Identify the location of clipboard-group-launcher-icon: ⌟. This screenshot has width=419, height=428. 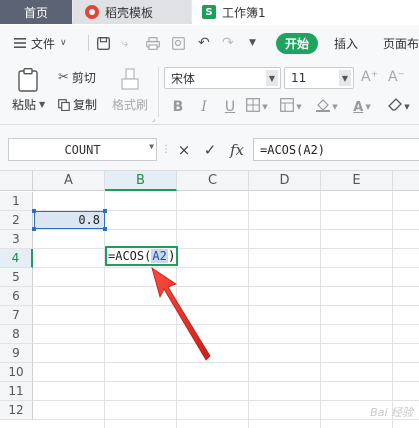
(153, 119).